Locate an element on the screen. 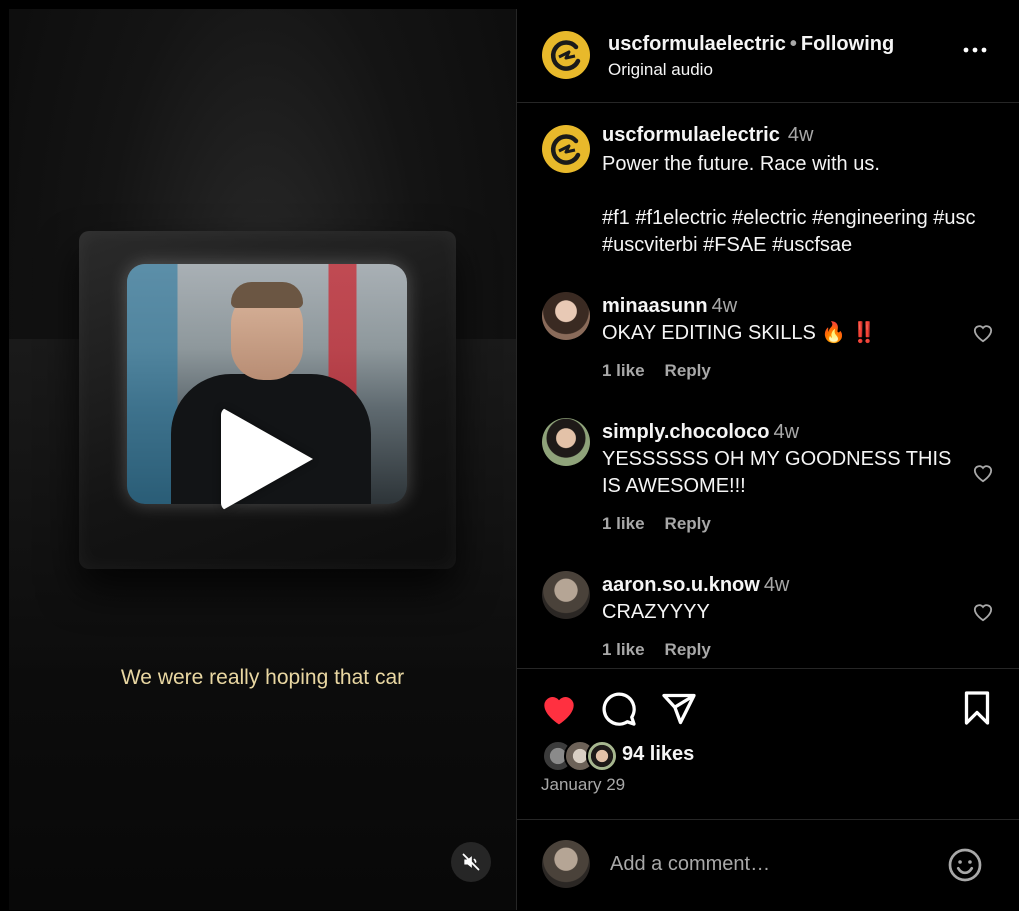 The height and width of the screenshot is (911, 1019). author-avatar is located at coordinates (566, 55).